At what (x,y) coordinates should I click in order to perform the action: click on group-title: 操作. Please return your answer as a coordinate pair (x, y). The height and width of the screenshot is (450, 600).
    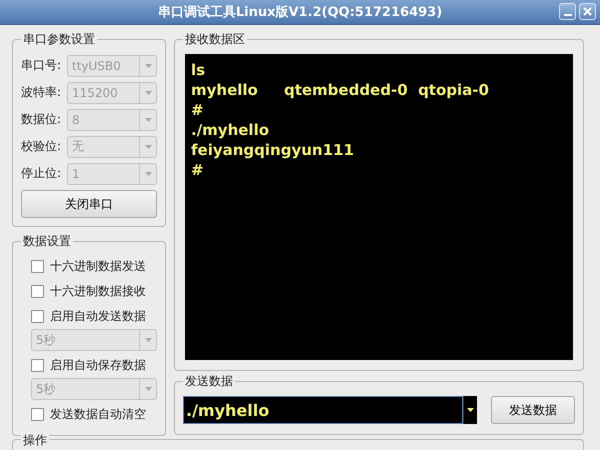
    Looking at the image, I should click on (35, 440).